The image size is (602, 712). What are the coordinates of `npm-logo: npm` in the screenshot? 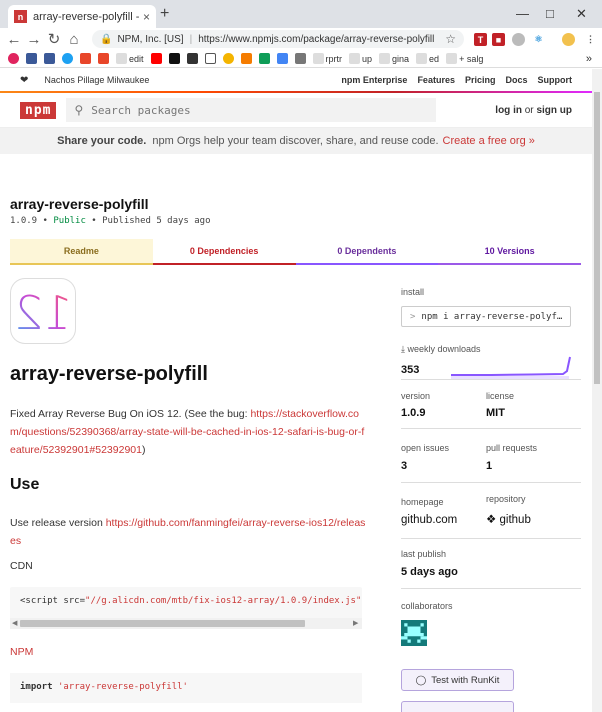 It's located at (38, 110).